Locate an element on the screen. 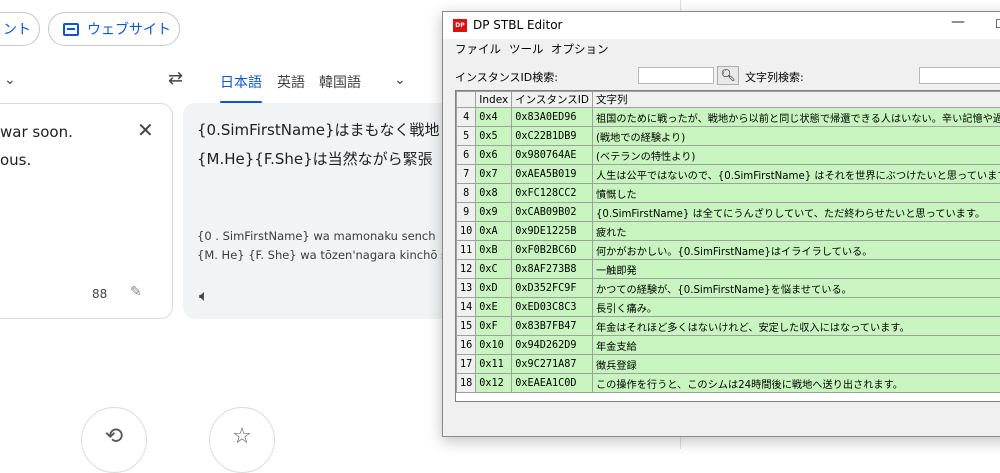  menu-tools: ツール is located at coordinates (526, 49).